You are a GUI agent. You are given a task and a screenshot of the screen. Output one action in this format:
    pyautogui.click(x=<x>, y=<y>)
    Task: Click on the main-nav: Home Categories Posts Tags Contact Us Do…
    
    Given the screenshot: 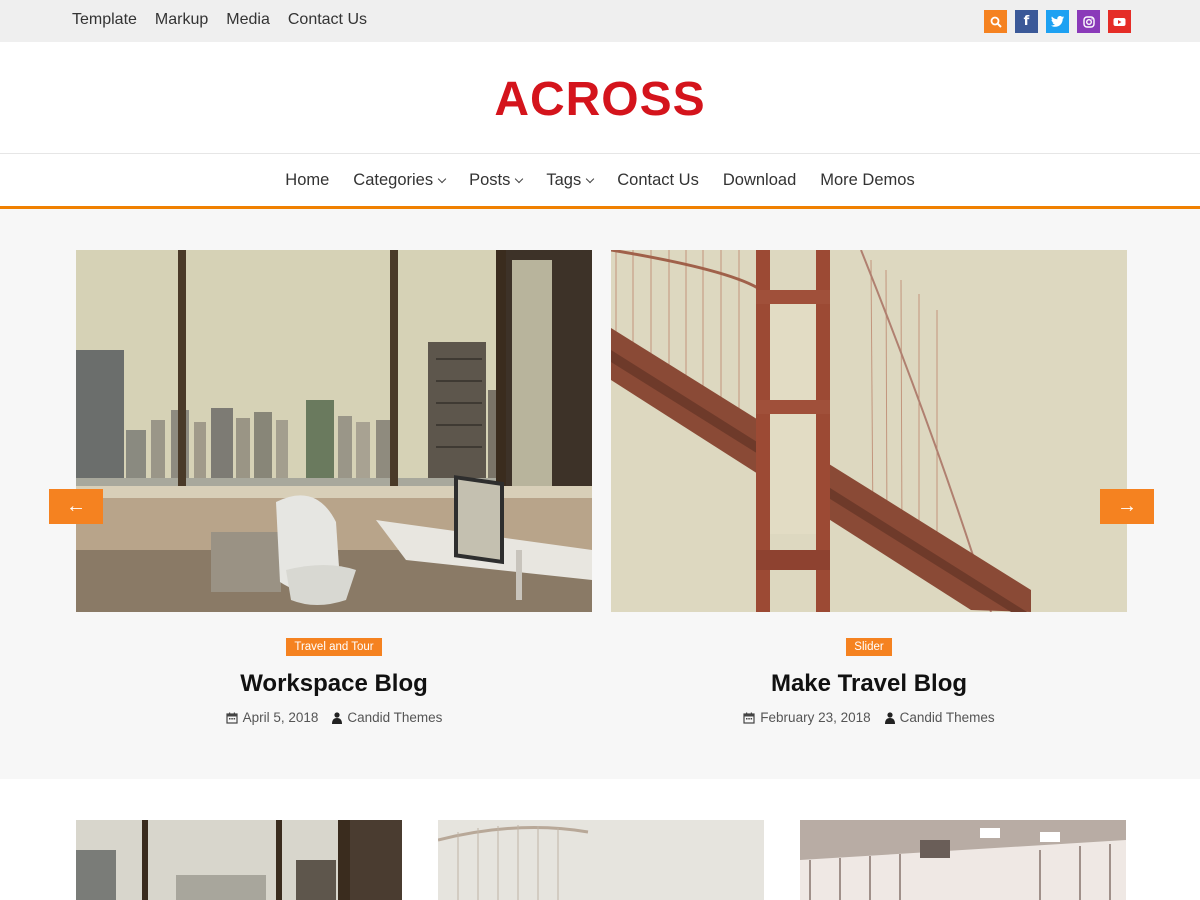 What is the action you would take?
    pyautogui.click(x=600, y=182)
    